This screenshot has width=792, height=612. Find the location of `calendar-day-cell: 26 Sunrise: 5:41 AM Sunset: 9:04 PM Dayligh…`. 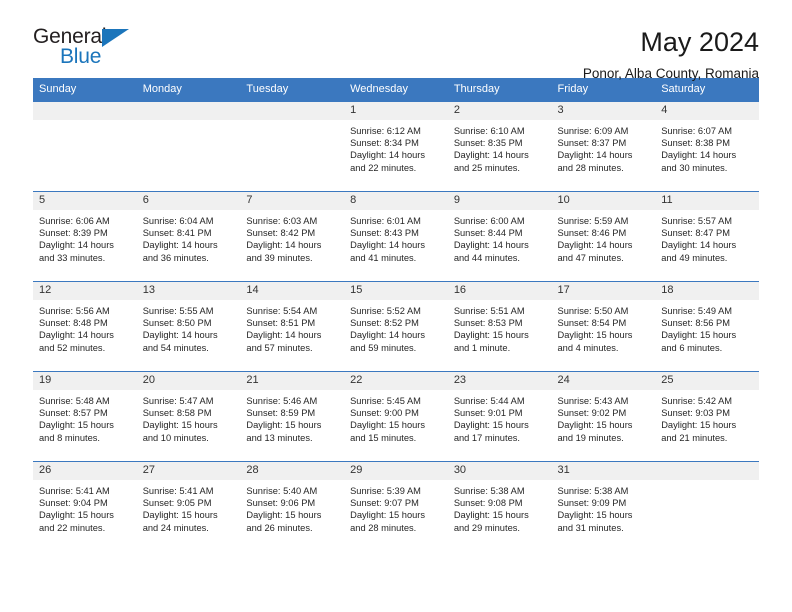

calendar-day-cell: 26 Sunrise: 5:41 AM Sunset: 9:04 PM Dayligh… is located at coordinates (85, 506).